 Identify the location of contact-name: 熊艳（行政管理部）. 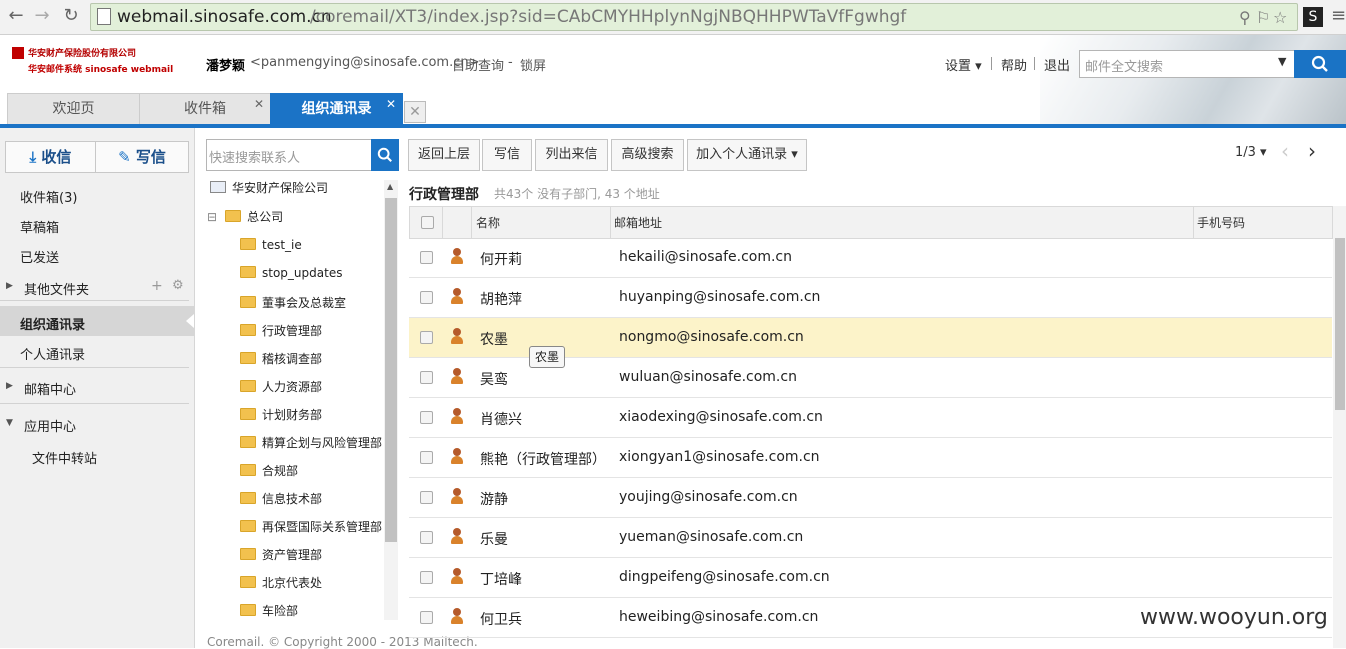
(543, 459).